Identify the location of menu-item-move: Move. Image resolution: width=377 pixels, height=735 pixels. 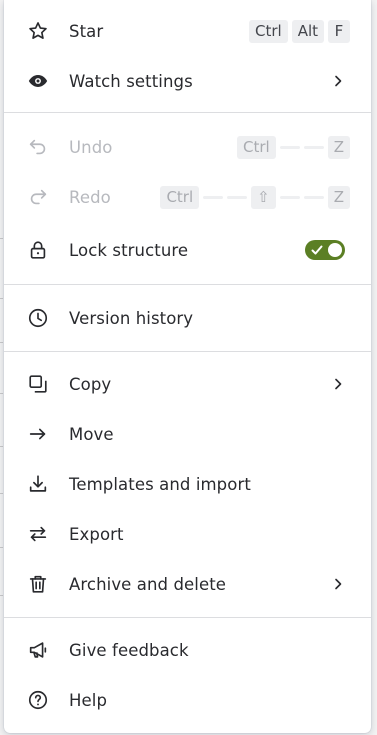
(187, 434).